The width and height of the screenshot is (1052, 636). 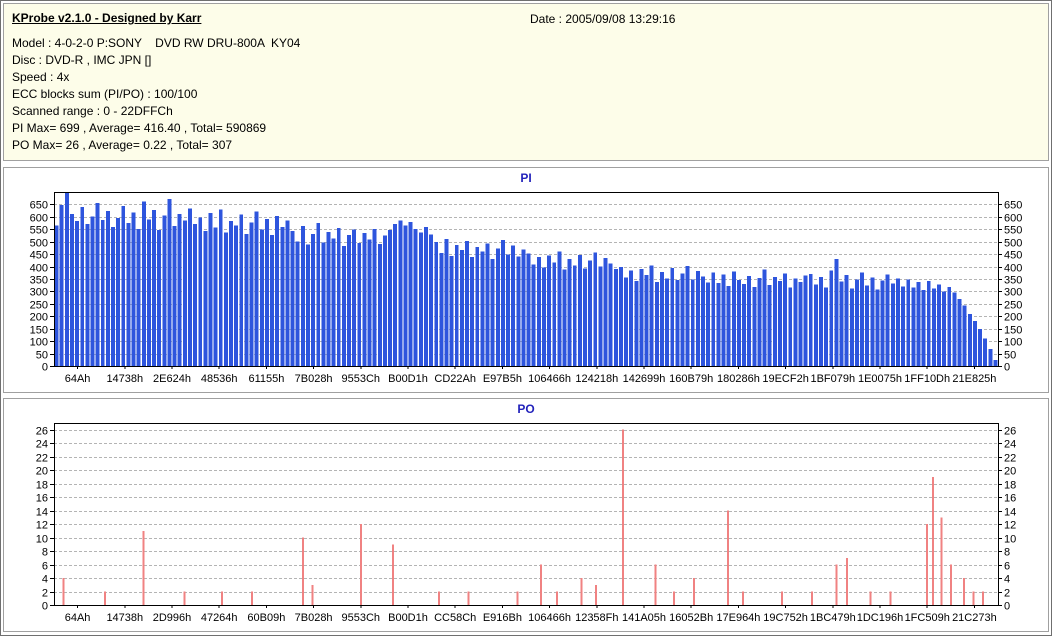 I want to click on svg-text: 48536h, so click(x=219, y=379).